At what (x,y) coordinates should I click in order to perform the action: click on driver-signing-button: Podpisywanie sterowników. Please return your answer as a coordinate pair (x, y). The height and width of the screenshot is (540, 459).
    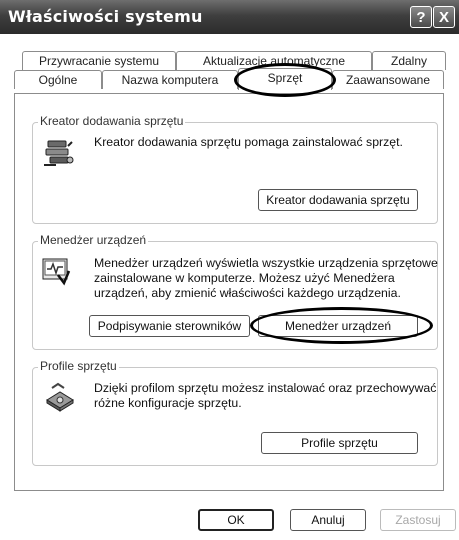
    Looking at the image, I should click on (169, 326).